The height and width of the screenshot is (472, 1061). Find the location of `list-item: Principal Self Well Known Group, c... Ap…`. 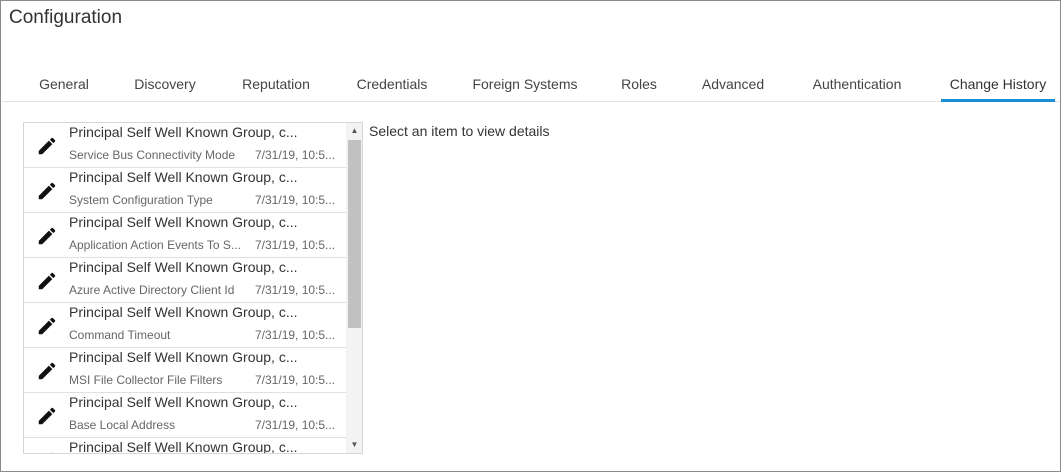

list-item: Principal Self Well Known Group, c... Ap… is located at coordinates (185, 235).